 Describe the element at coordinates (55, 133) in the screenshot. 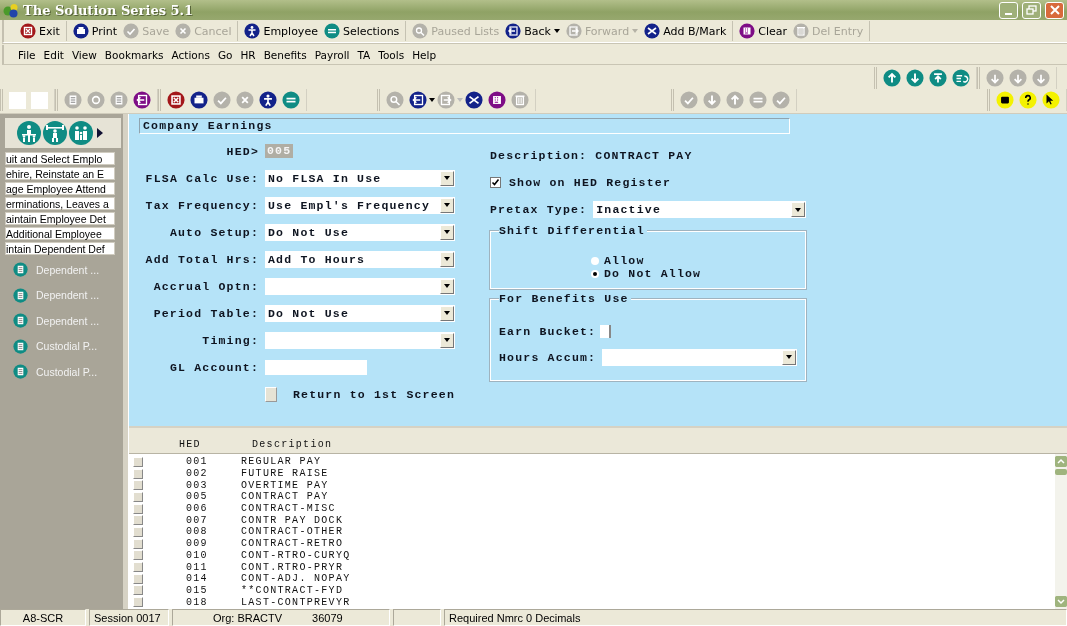

I see `weightlifter-icon` at that location.